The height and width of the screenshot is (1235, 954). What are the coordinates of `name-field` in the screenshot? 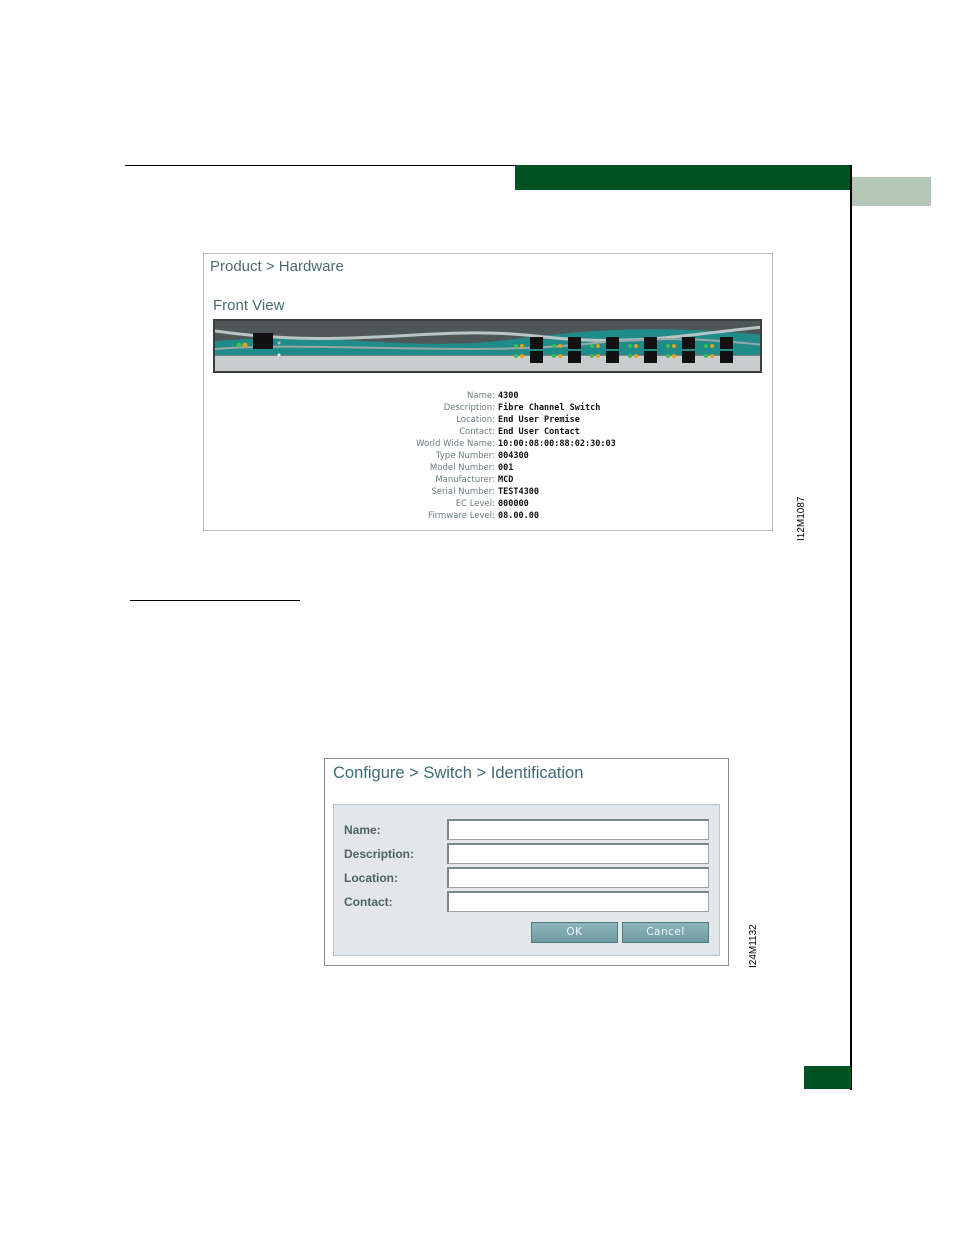 It's located at (578, 829).